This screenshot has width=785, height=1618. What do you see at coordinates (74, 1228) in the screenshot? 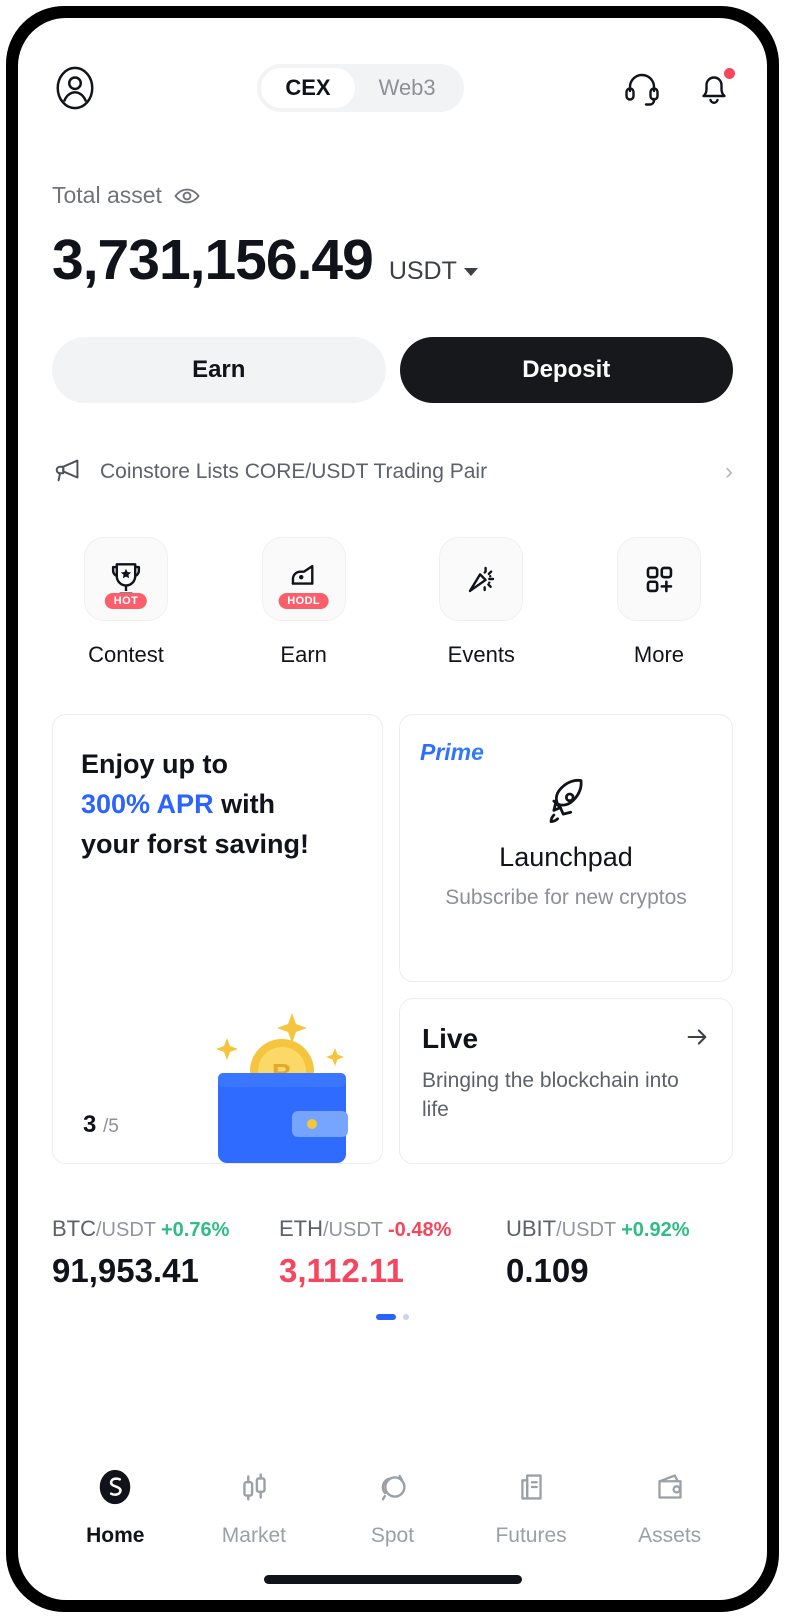
I see `ticker-base: BTC` at bounding box center [74, 1228].